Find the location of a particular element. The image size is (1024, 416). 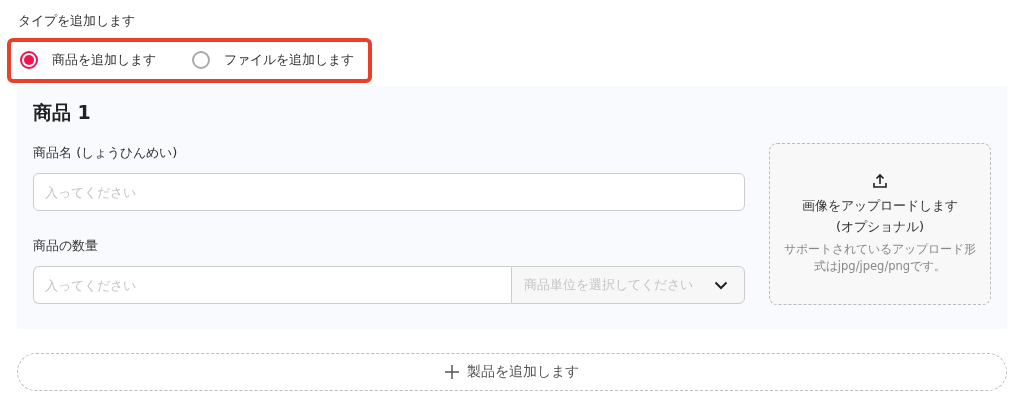

upload-title: 画像をアップロードします (オプショナル) is located at coordinates (880, 216).